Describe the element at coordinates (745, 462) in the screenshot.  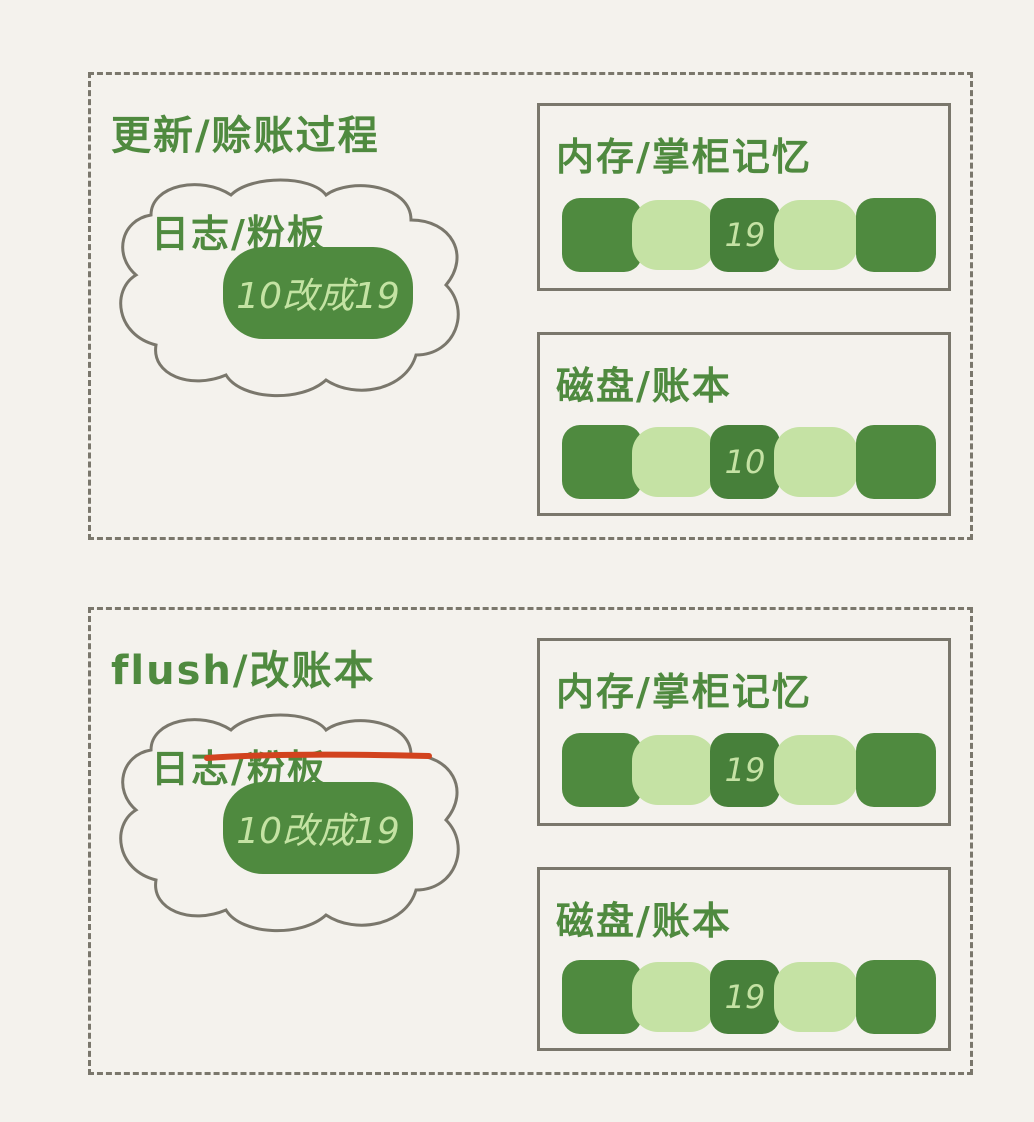
I see `value-block: 10` at that location.